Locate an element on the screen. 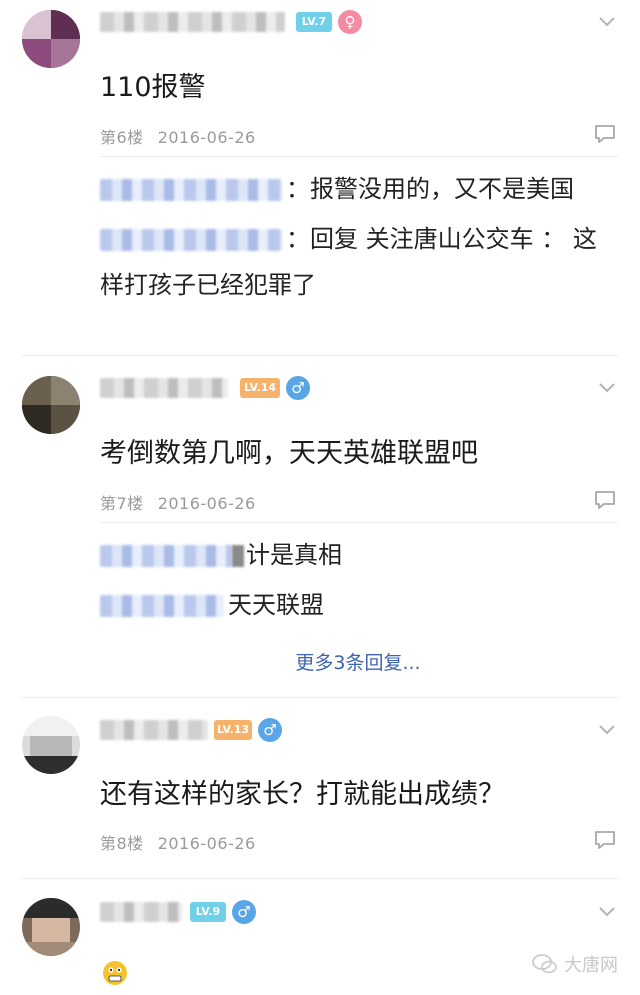 This screenshot has width=640, height=995. floor-number: 第7楼 is located at coordinates (122, 503).